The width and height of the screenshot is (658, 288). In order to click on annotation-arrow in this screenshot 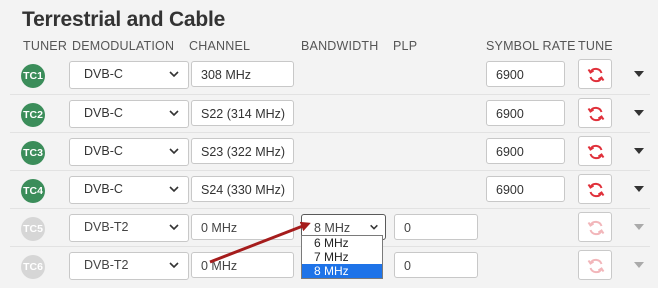, I will do `click(260, 242)`.